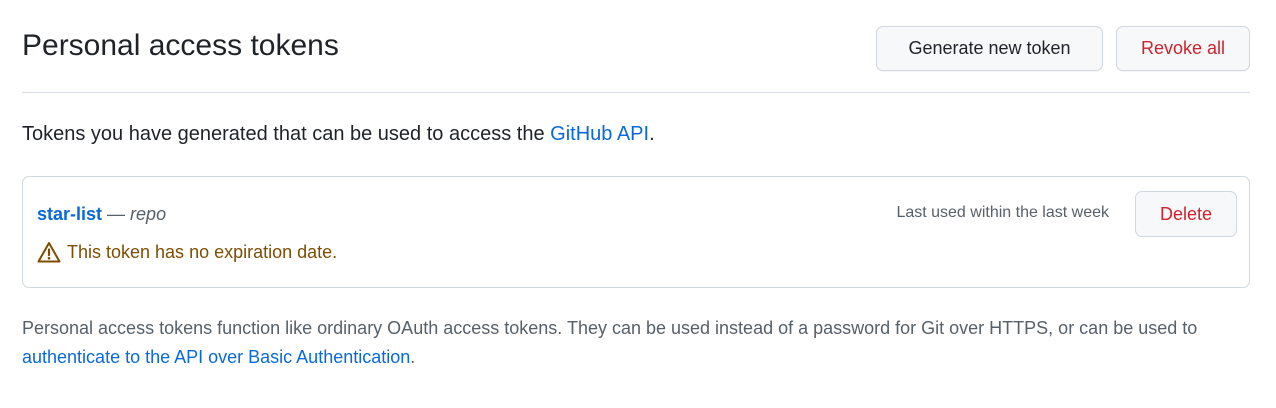  Describe the element at coordinates (69, 214) in the screenshot. I see `token-name-link: star-list` at that location.